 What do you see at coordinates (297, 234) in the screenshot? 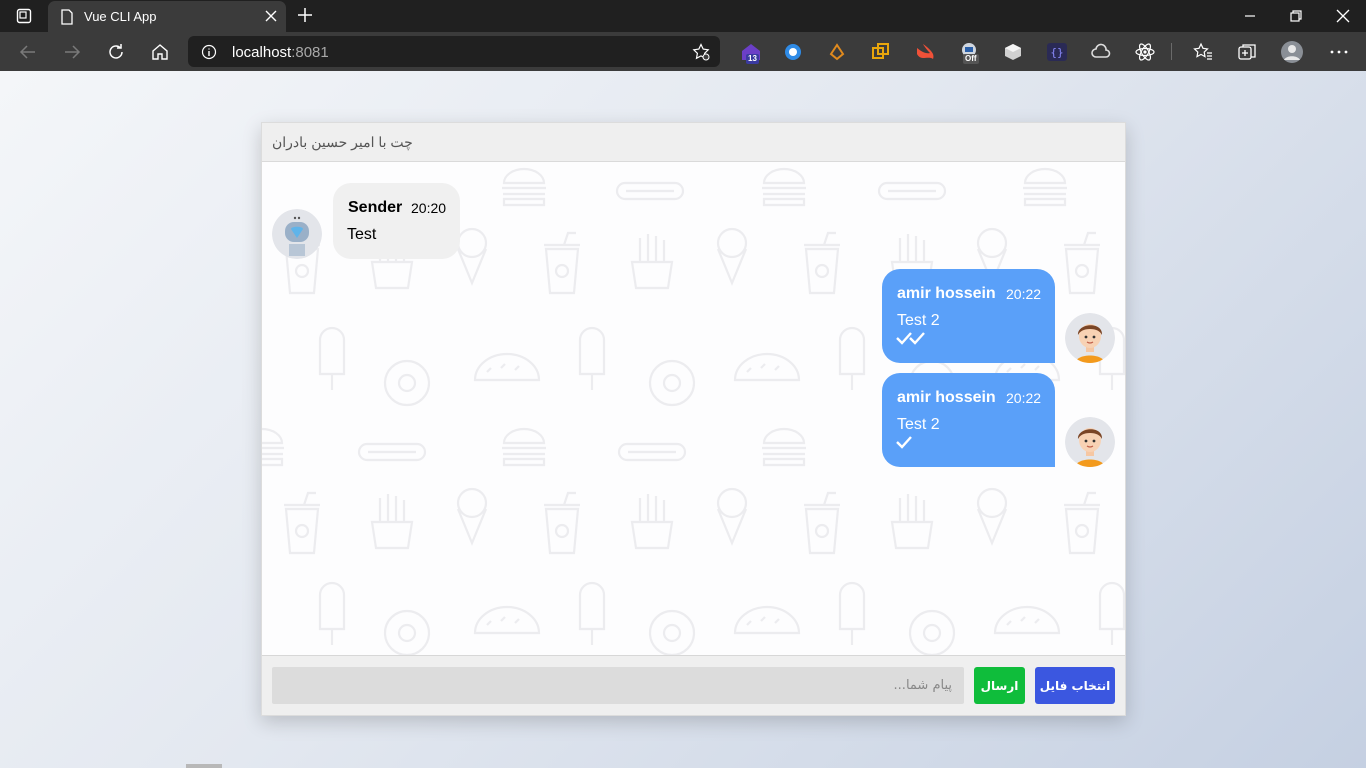
I see `robot-avatar` at bounding box center [297, 234].